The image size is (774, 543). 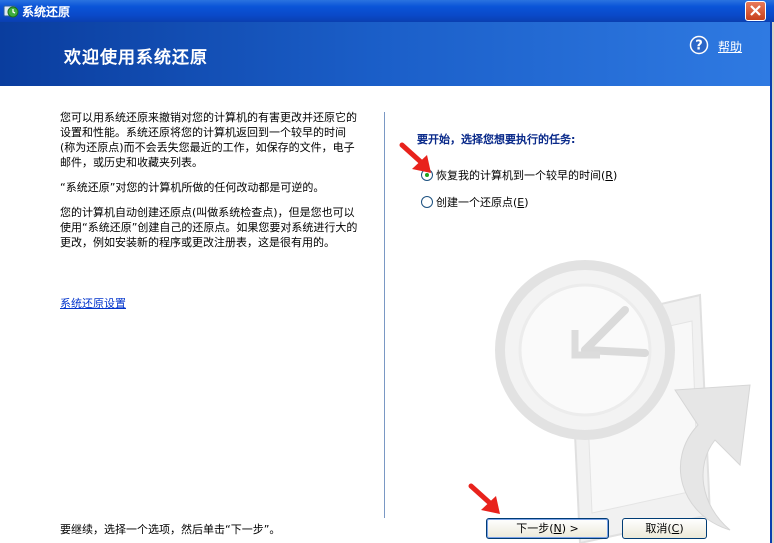 I want to click on window-titlebar: 系统还原, so click(x=387, y=11).